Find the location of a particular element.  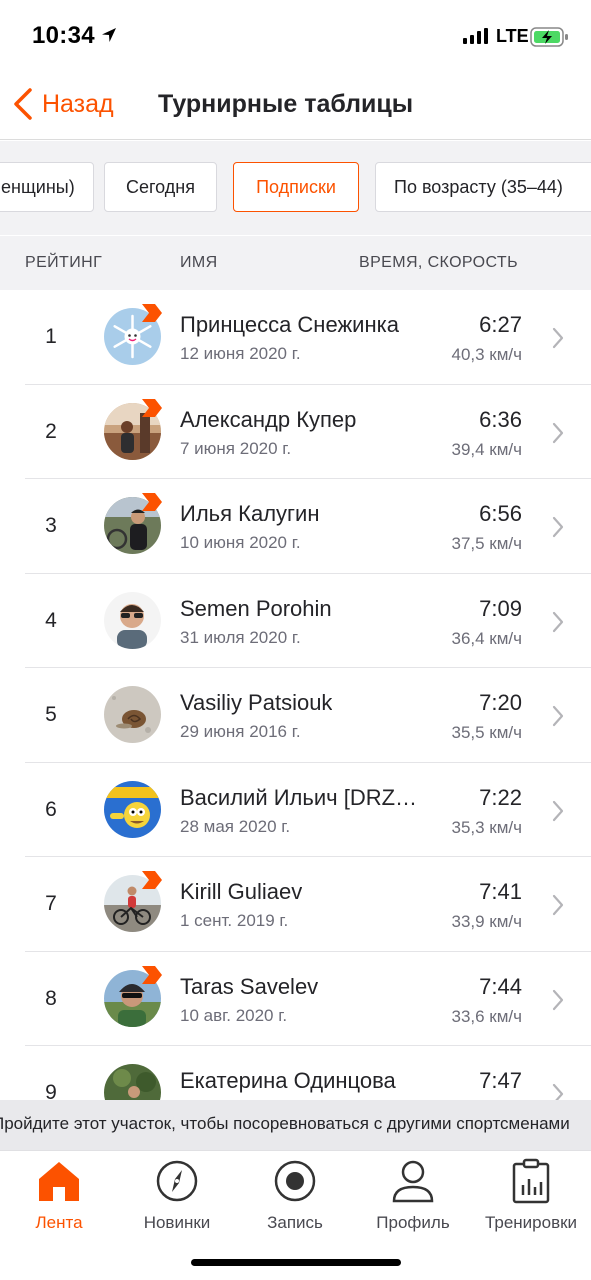

tab-profile: Профиль is located at coordinates (413, 1197).